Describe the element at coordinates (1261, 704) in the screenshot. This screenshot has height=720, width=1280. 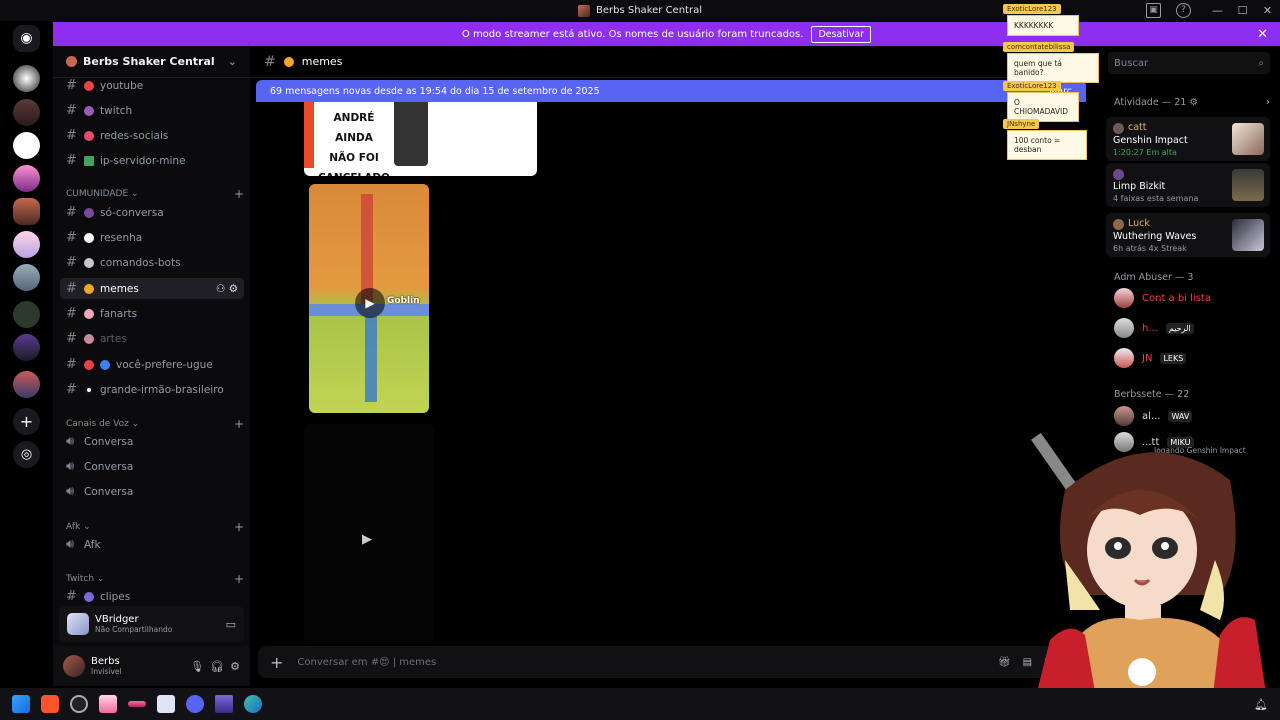
I see `notification-bell-icon: 🔔︎` at that location.